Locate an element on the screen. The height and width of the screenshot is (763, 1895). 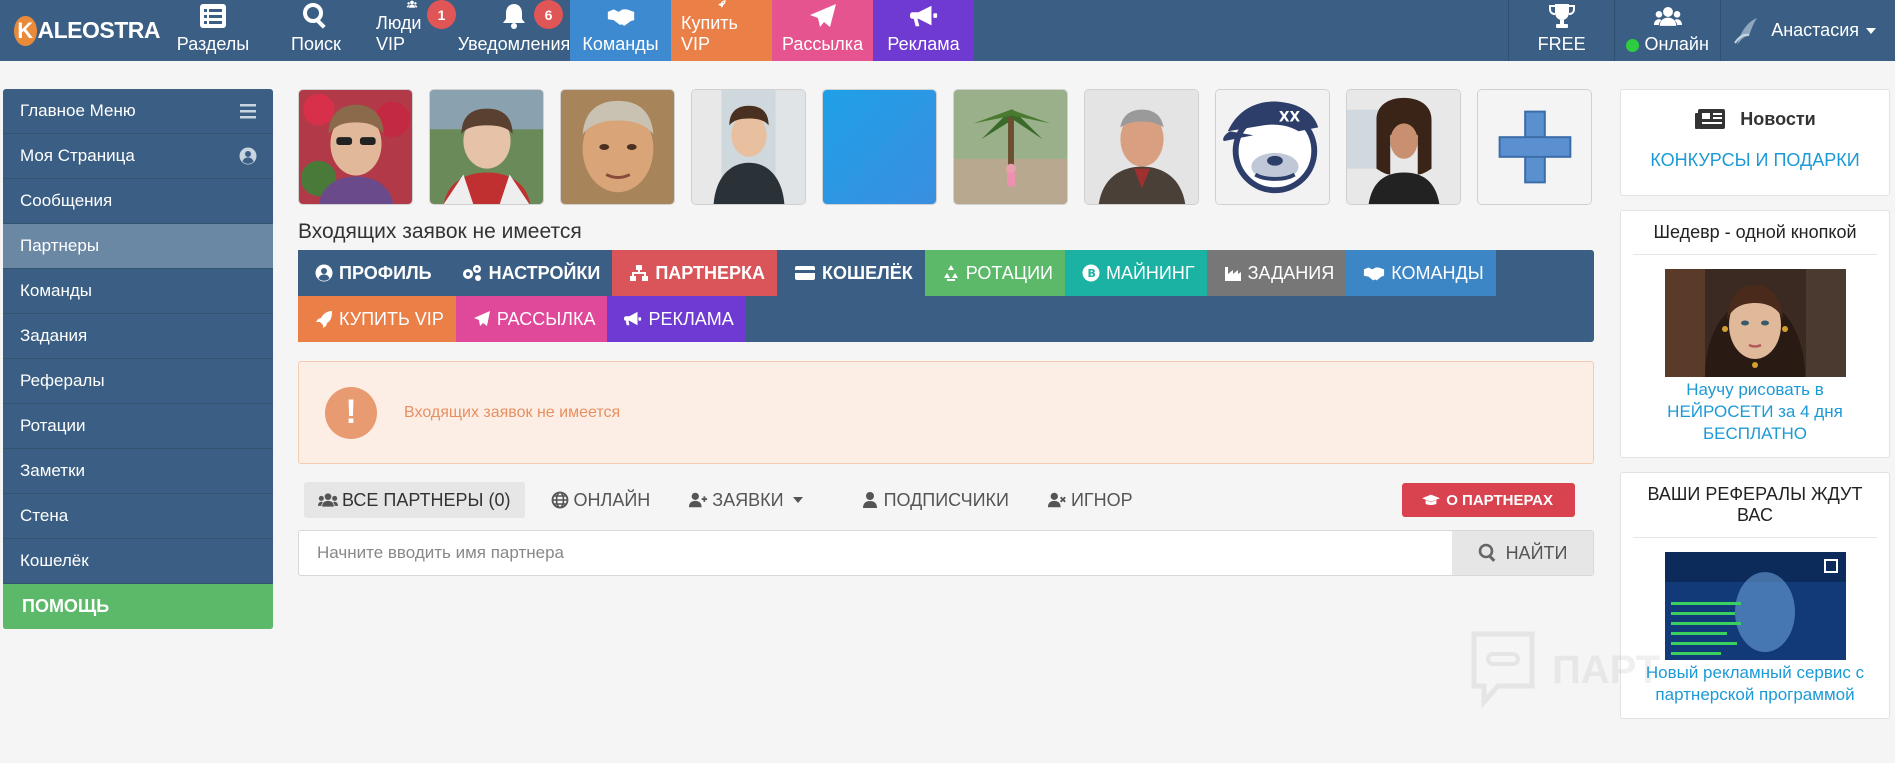
user-circle-icon is located at coordinates (248, 156).